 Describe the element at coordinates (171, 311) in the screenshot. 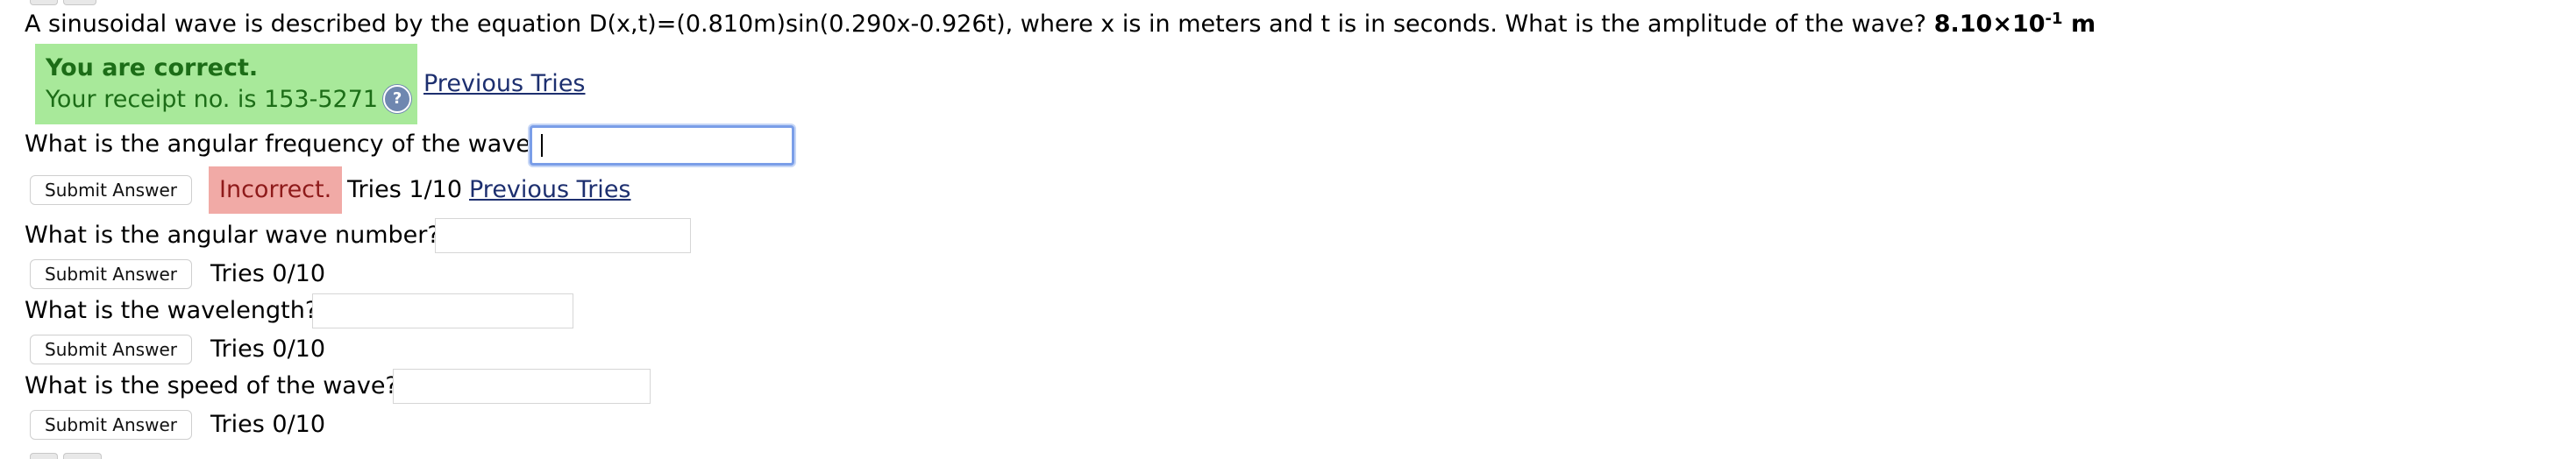

I see `wavelength-label: What is the wavelength?` at that location.